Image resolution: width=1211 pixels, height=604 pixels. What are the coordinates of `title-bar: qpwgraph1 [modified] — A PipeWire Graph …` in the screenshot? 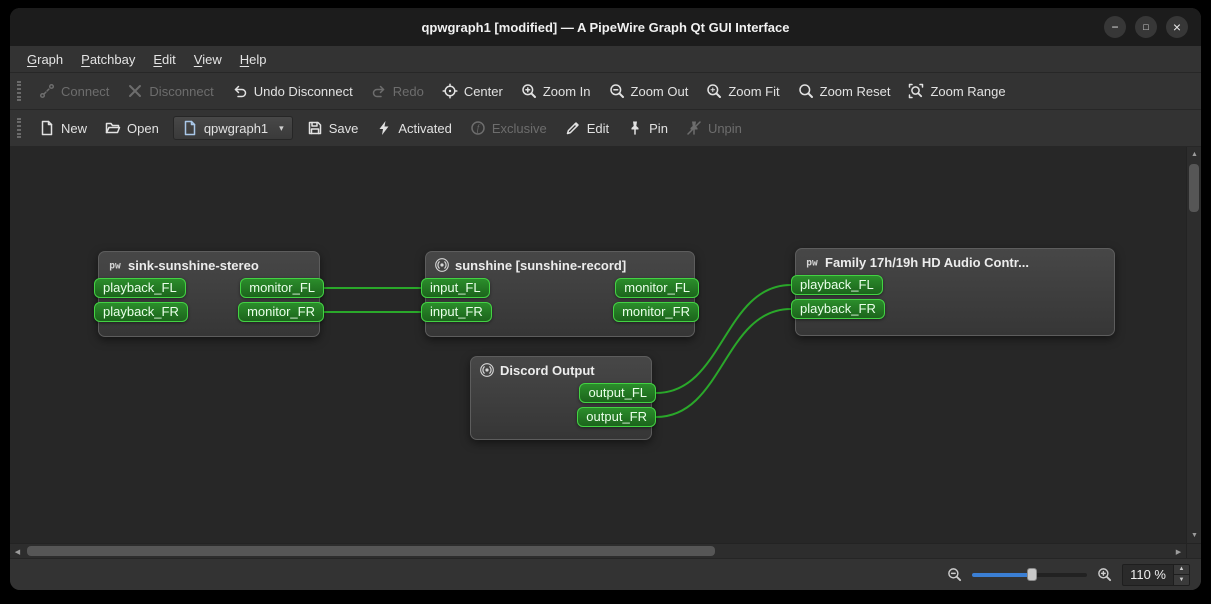 It's located at (605, 27).